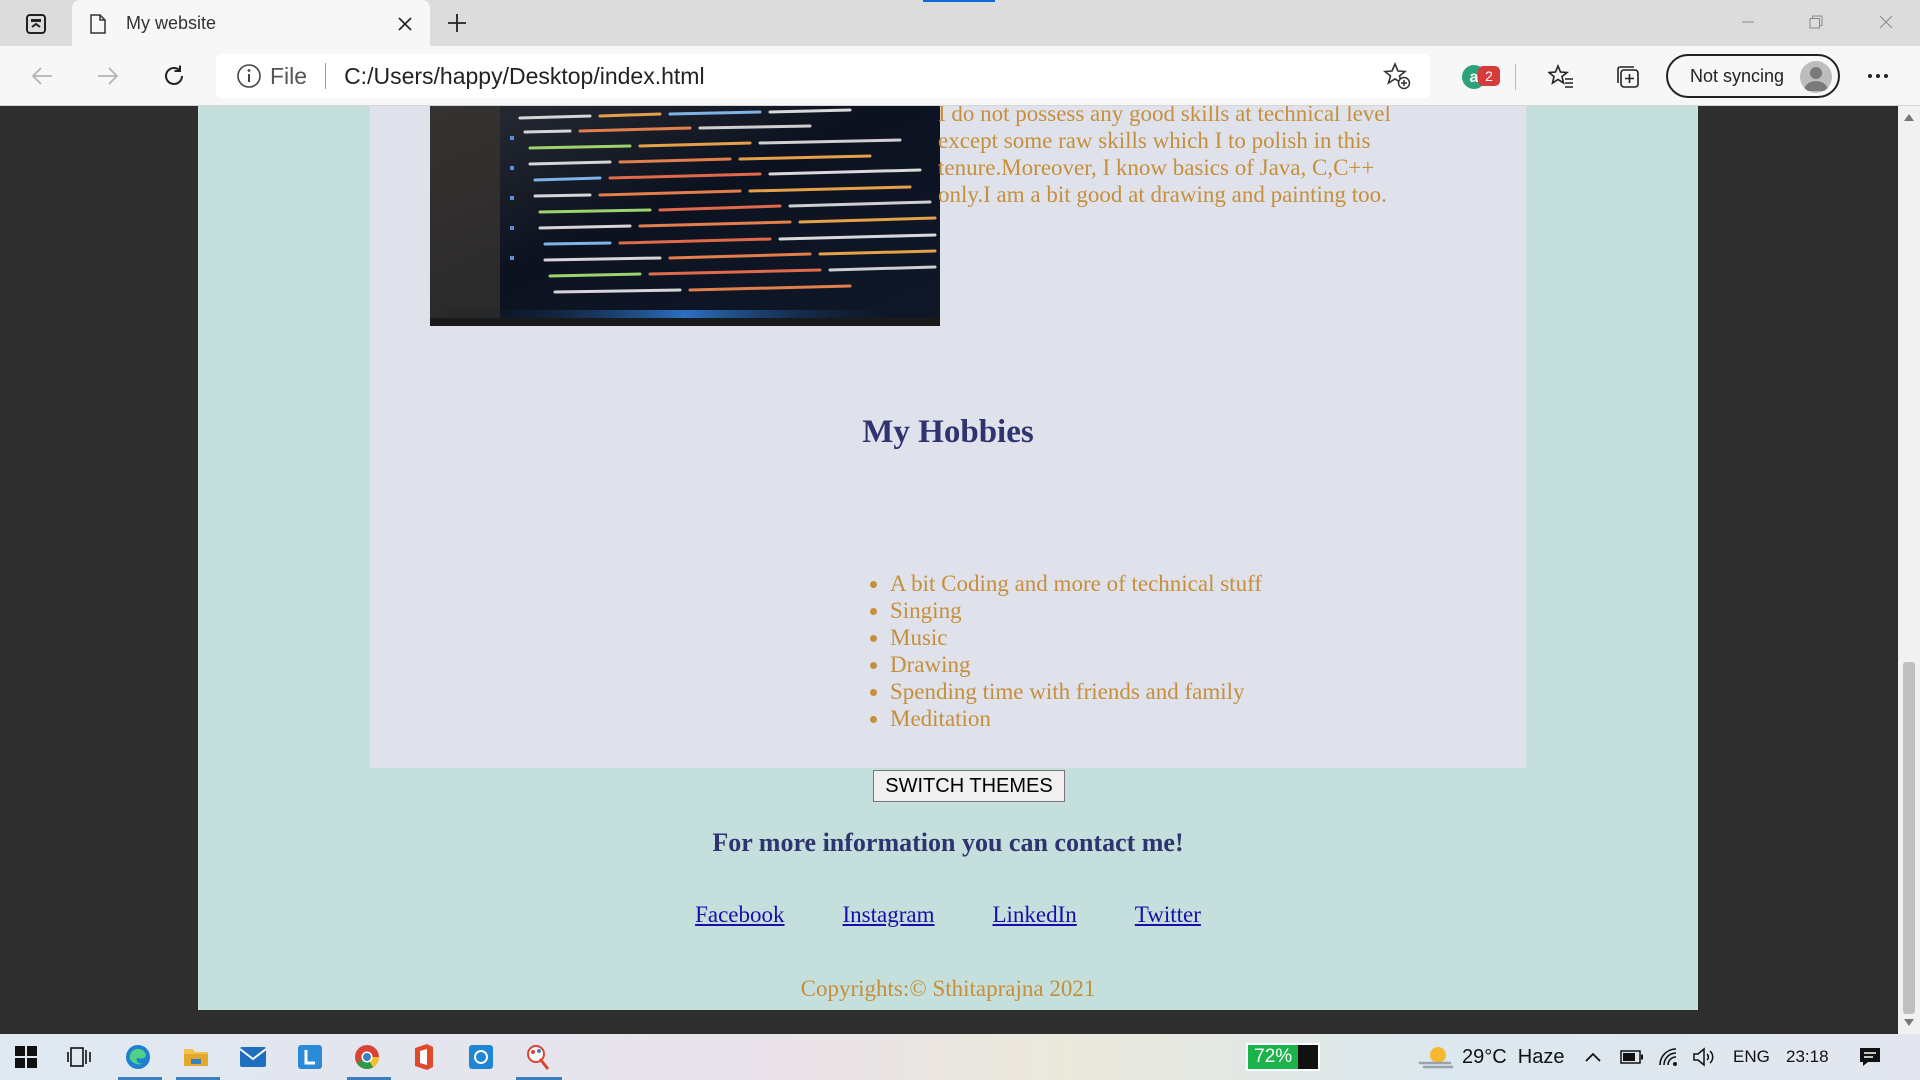 This screenshot has width=1920, height=1080. I want to click on scroll-down-button, so click(1909, 1023).